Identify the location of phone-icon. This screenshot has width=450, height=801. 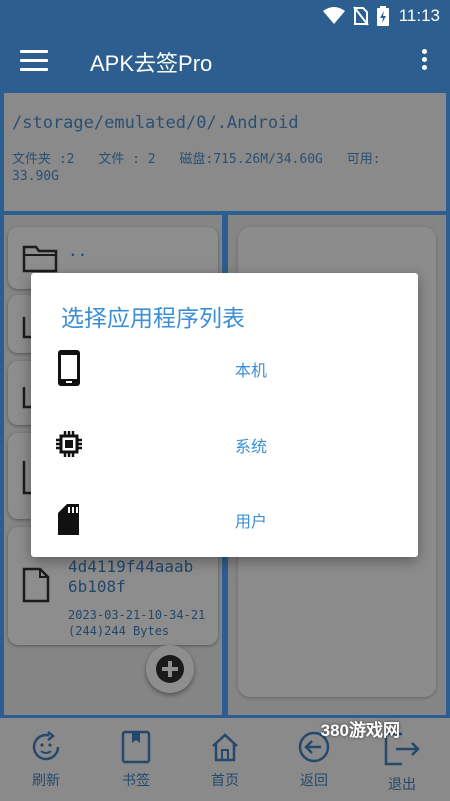
(69, 368).